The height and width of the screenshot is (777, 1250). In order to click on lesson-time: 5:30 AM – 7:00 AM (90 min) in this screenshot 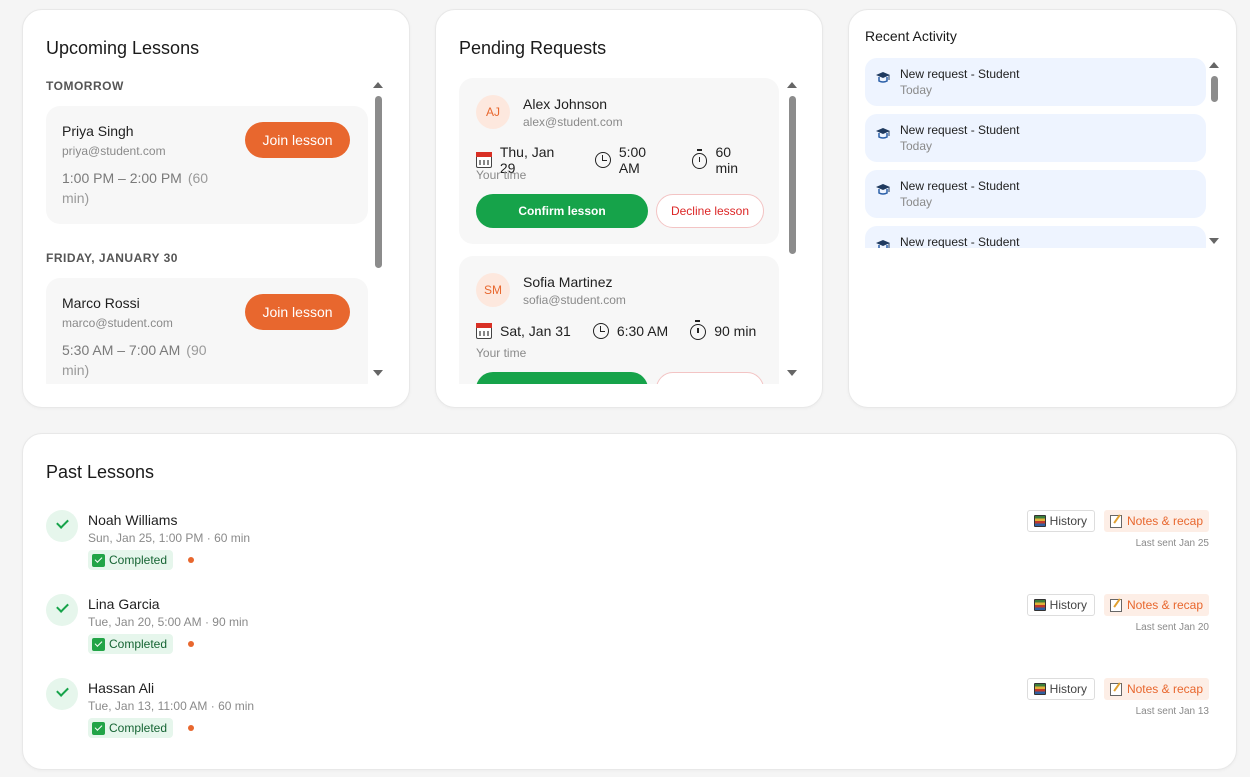, I will do `click(142, 360)`.